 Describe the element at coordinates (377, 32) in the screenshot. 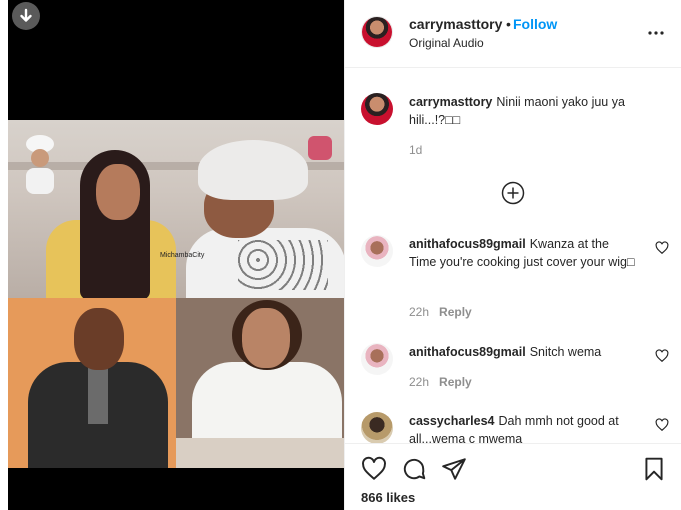

I see `author-avatar` at that location.